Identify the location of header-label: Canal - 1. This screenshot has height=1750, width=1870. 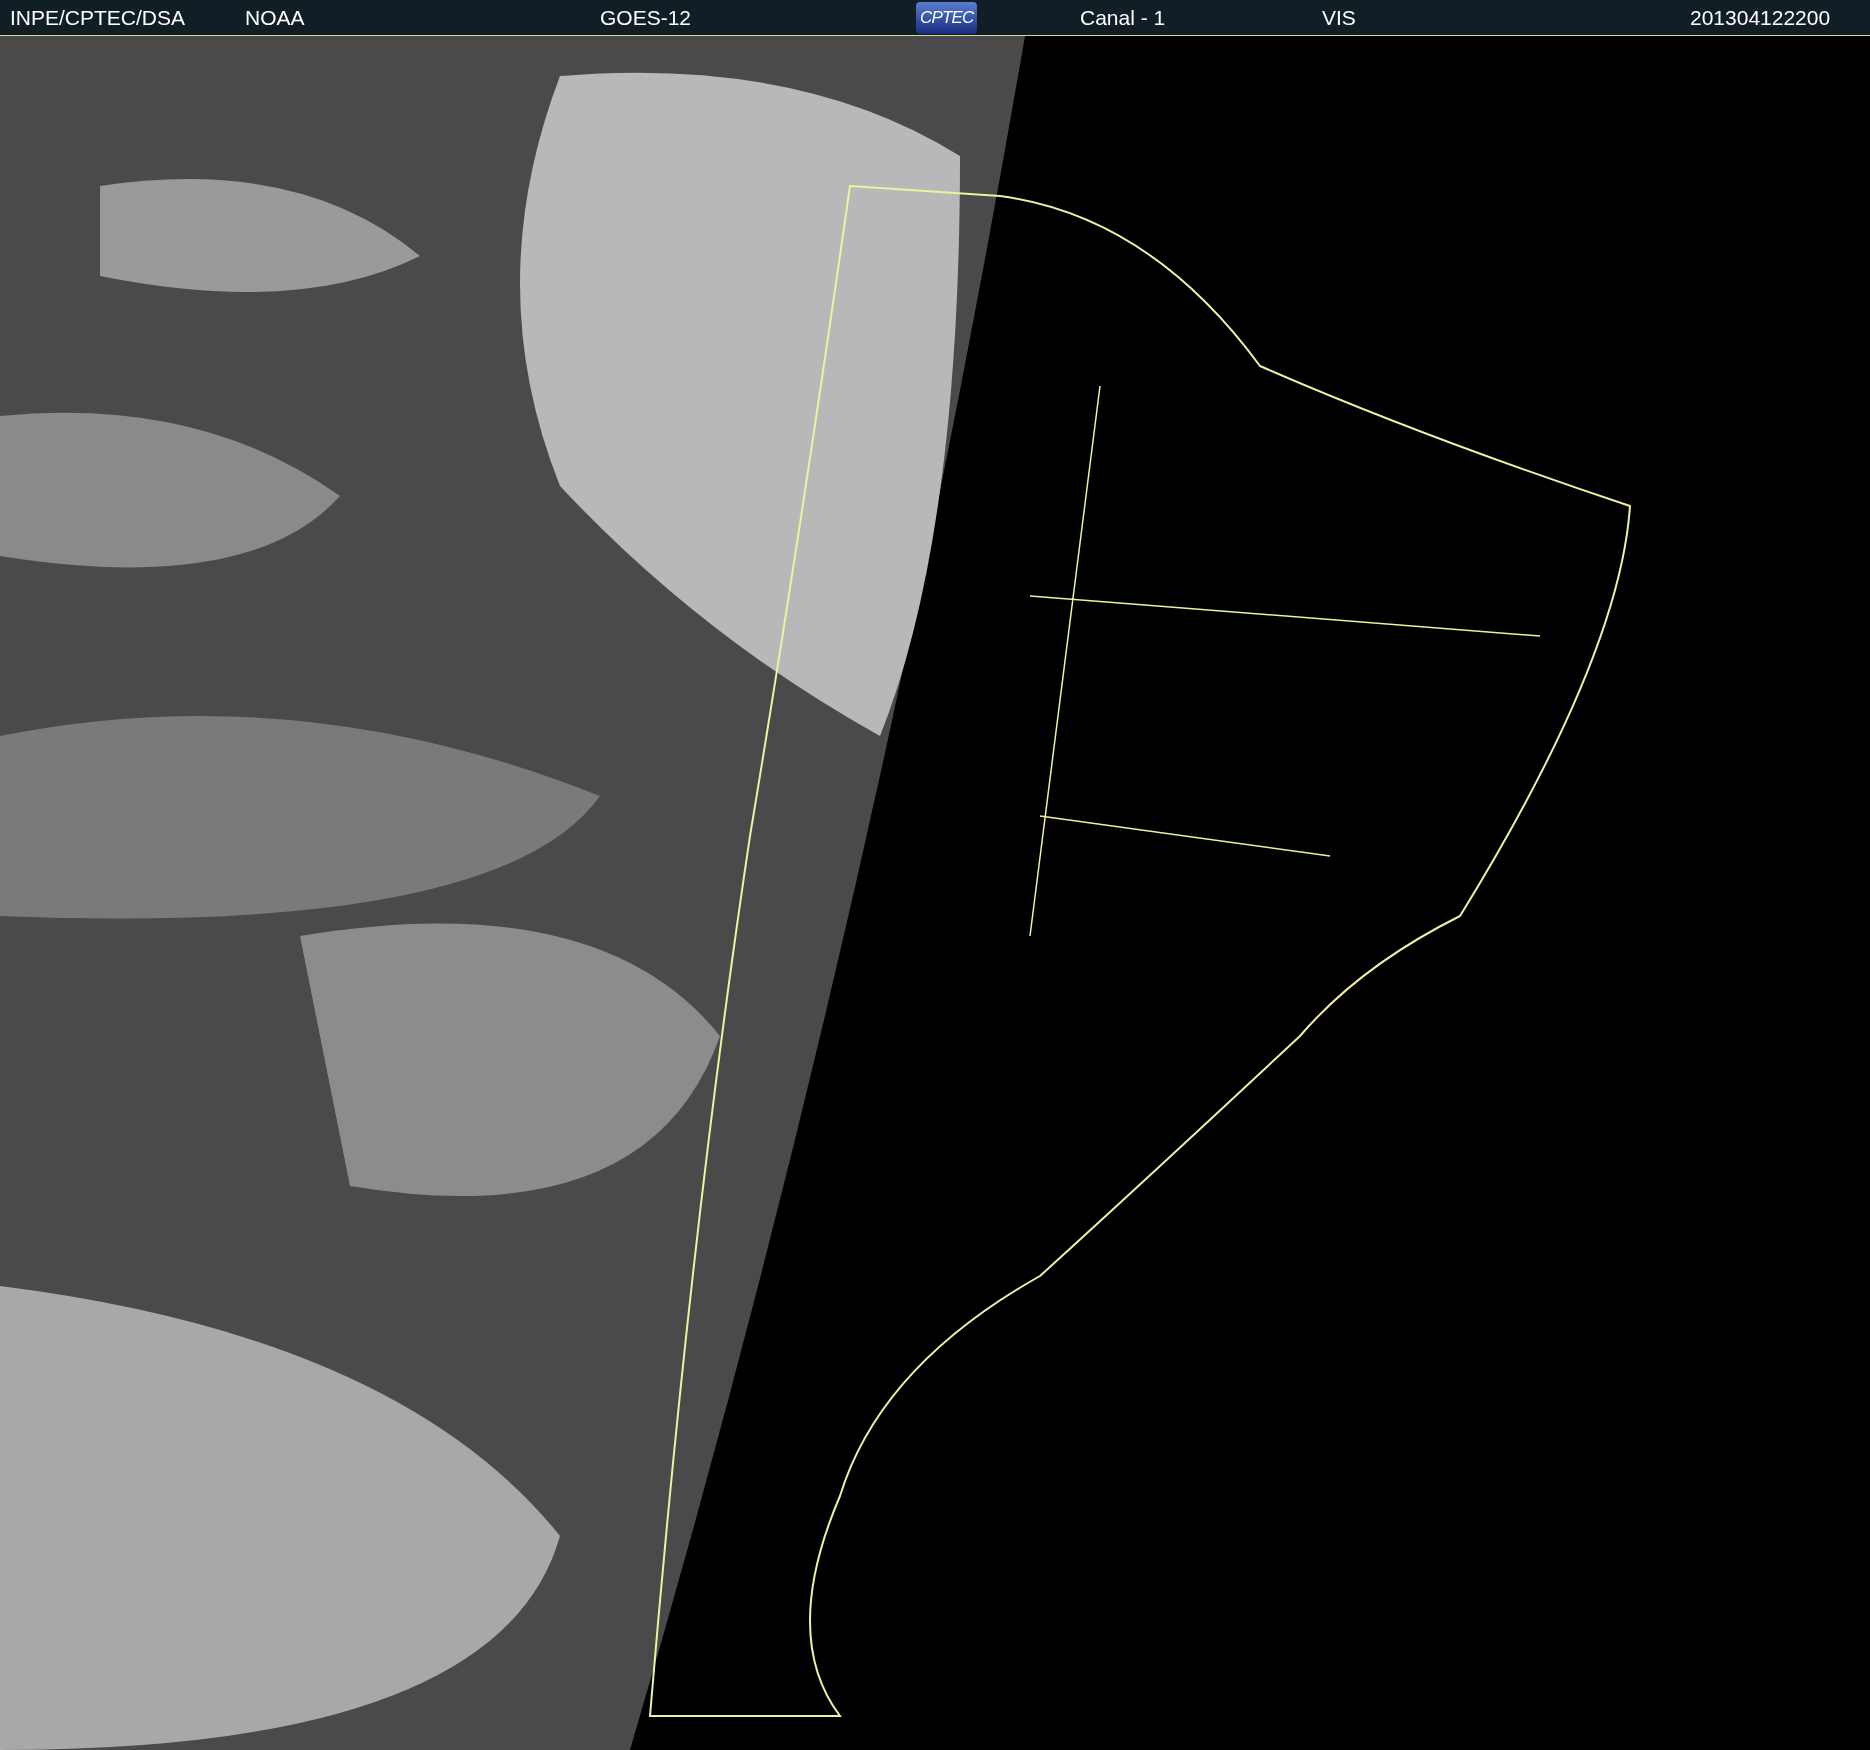
(1123, 17).